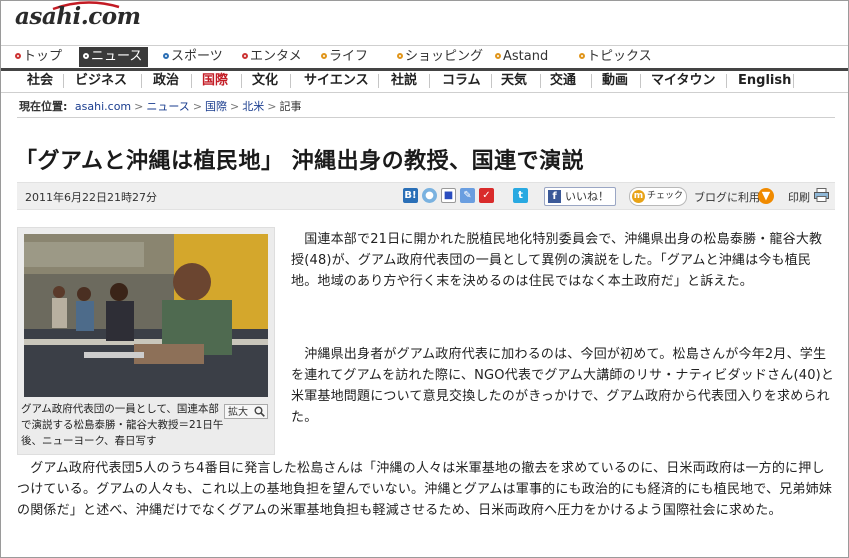 The height and width of the screenshot is (558, 849). Describe the element at coordinates (193, 57) in the screenshot. I see `nav-sports: スポーツ` at that location.